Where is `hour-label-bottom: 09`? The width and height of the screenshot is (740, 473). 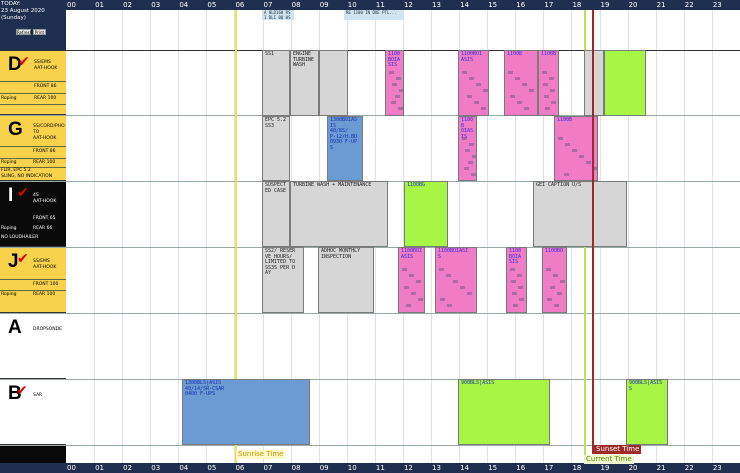
hour-label-bottom: 09 is located at coordinates (324, 468).